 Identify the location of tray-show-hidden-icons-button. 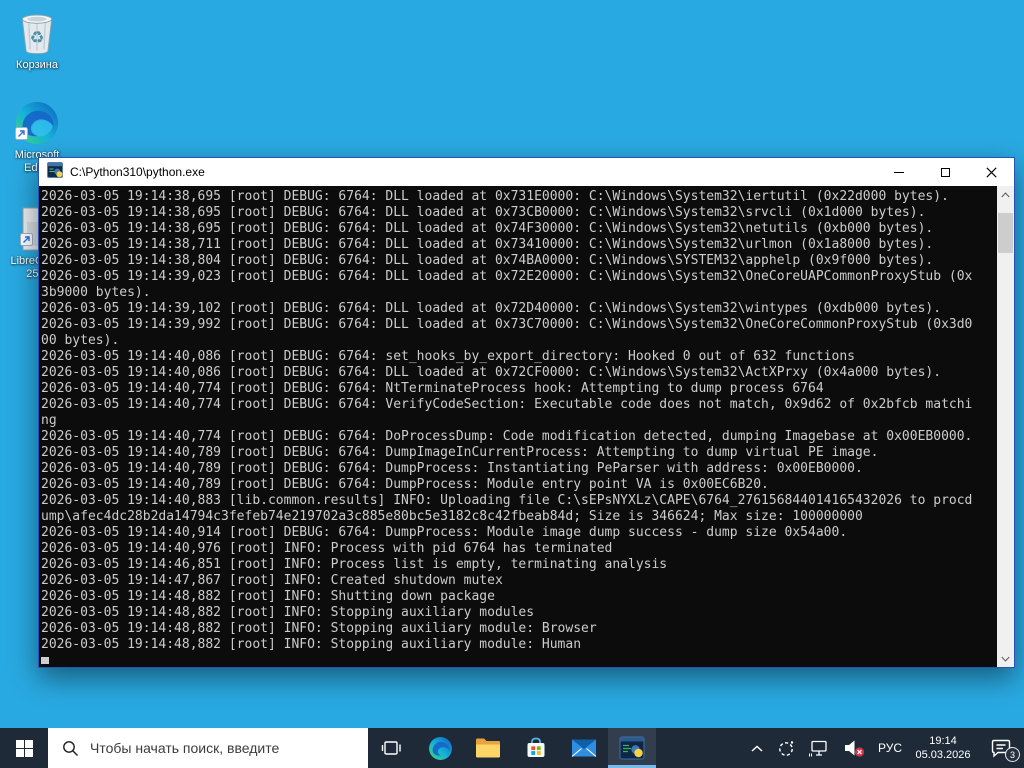
(757, 748).